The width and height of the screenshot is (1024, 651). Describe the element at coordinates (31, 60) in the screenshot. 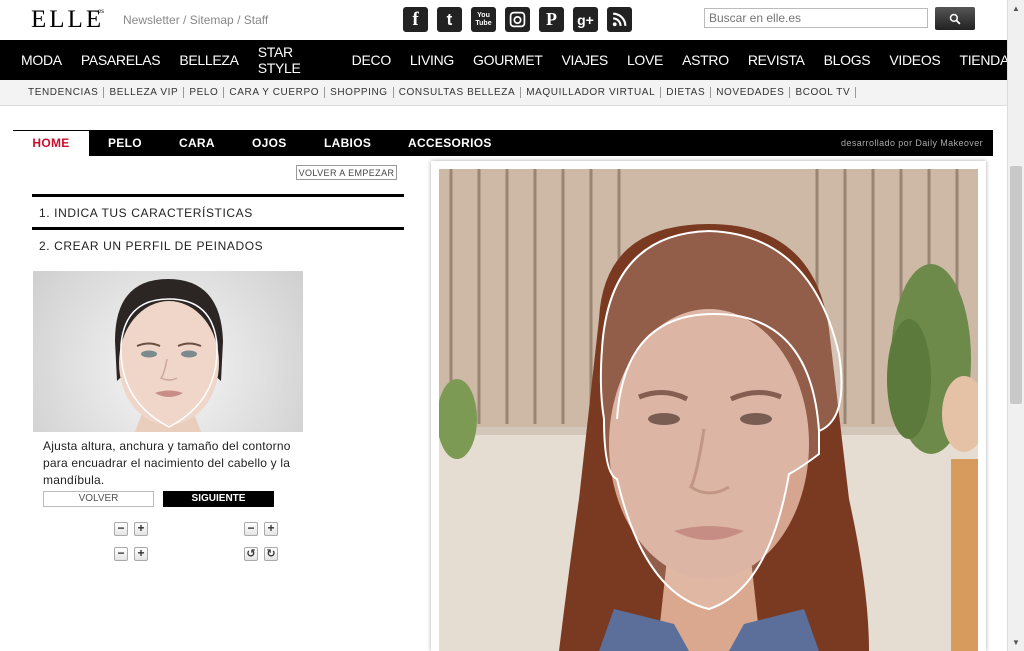

I see `nav-moda: MODA` at that location.